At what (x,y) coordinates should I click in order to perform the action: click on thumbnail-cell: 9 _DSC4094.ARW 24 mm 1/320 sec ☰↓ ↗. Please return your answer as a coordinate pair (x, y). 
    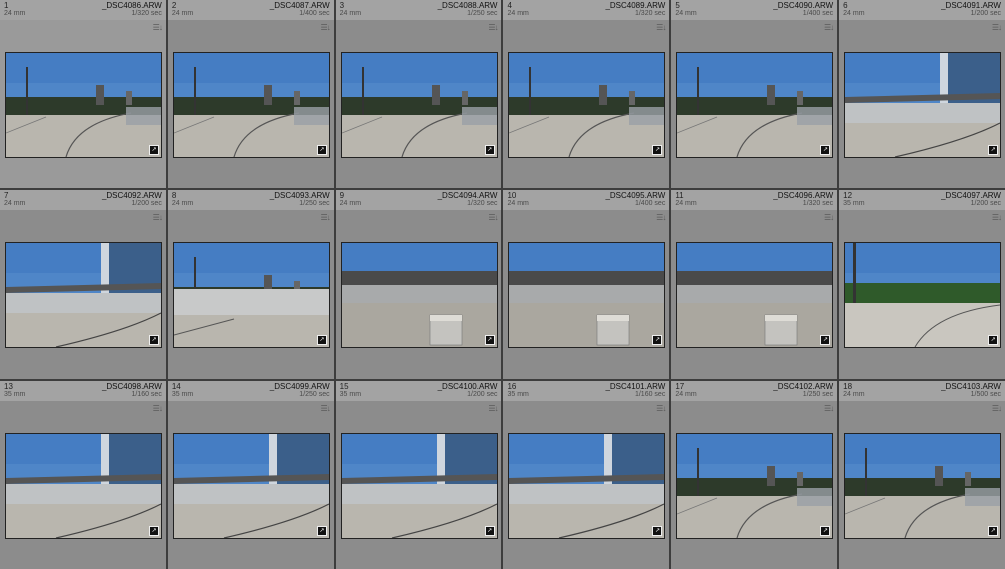
    Looking at the image, I should click on (418, 284).